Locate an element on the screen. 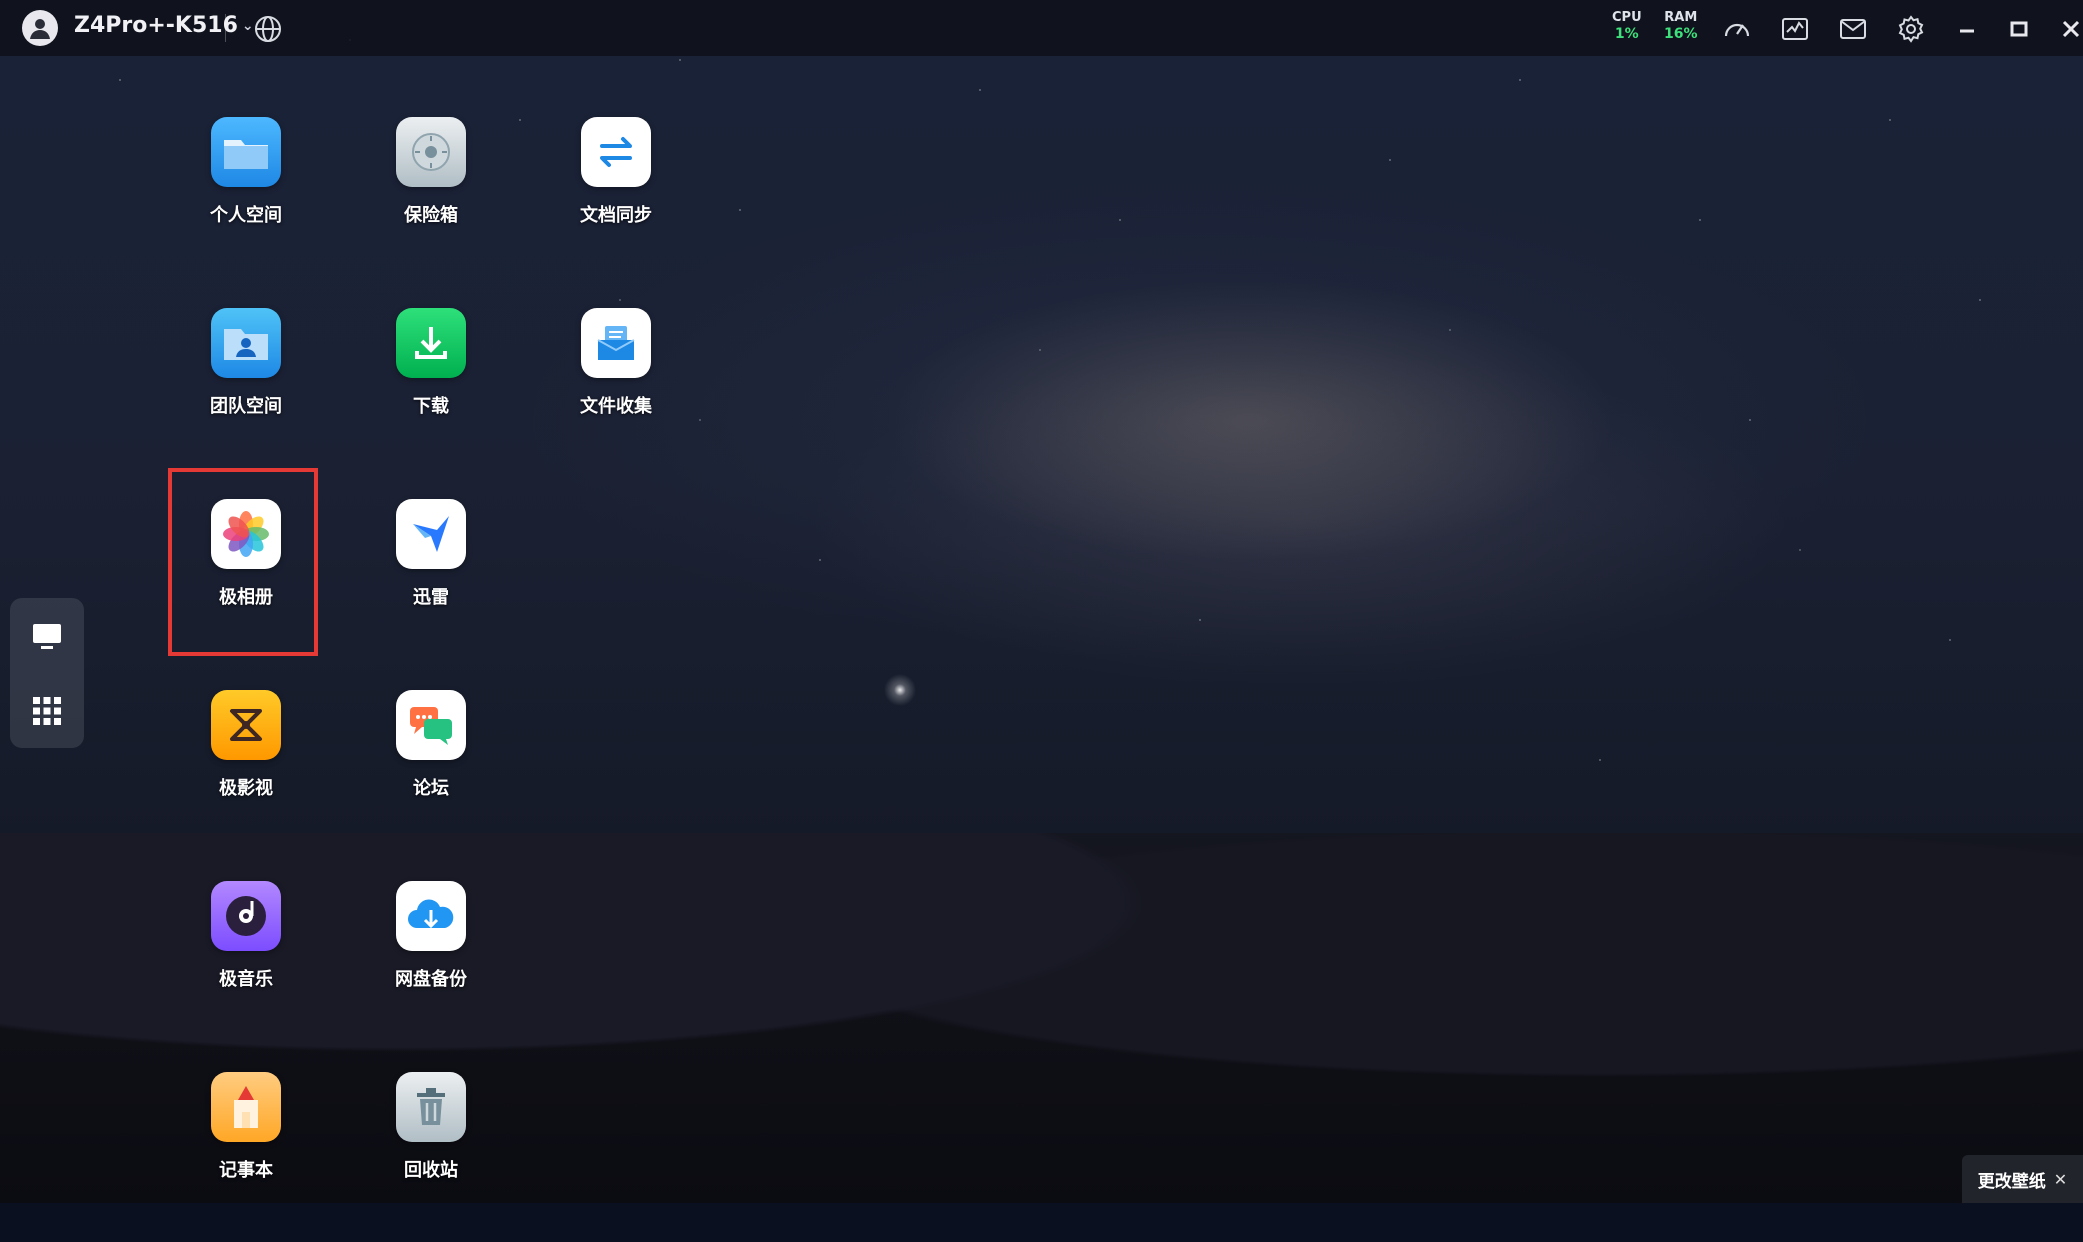 The width and height of the screenshot is (2083, 1242). speedometer-icon is located at coordinates (1737, 29).